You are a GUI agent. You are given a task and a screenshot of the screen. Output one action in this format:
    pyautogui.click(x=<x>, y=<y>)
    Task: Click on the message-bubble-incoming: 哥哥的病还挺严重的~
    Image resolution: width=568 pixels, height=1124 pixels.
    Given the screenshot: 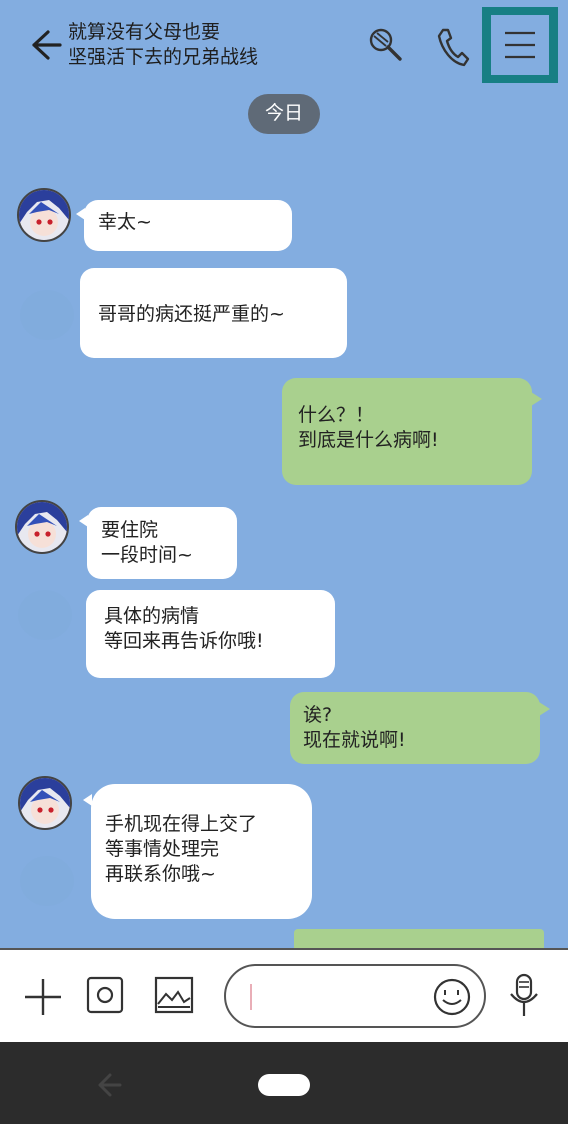 What is the action you would take?
    pyautogui.click(x=213, y=313)
    